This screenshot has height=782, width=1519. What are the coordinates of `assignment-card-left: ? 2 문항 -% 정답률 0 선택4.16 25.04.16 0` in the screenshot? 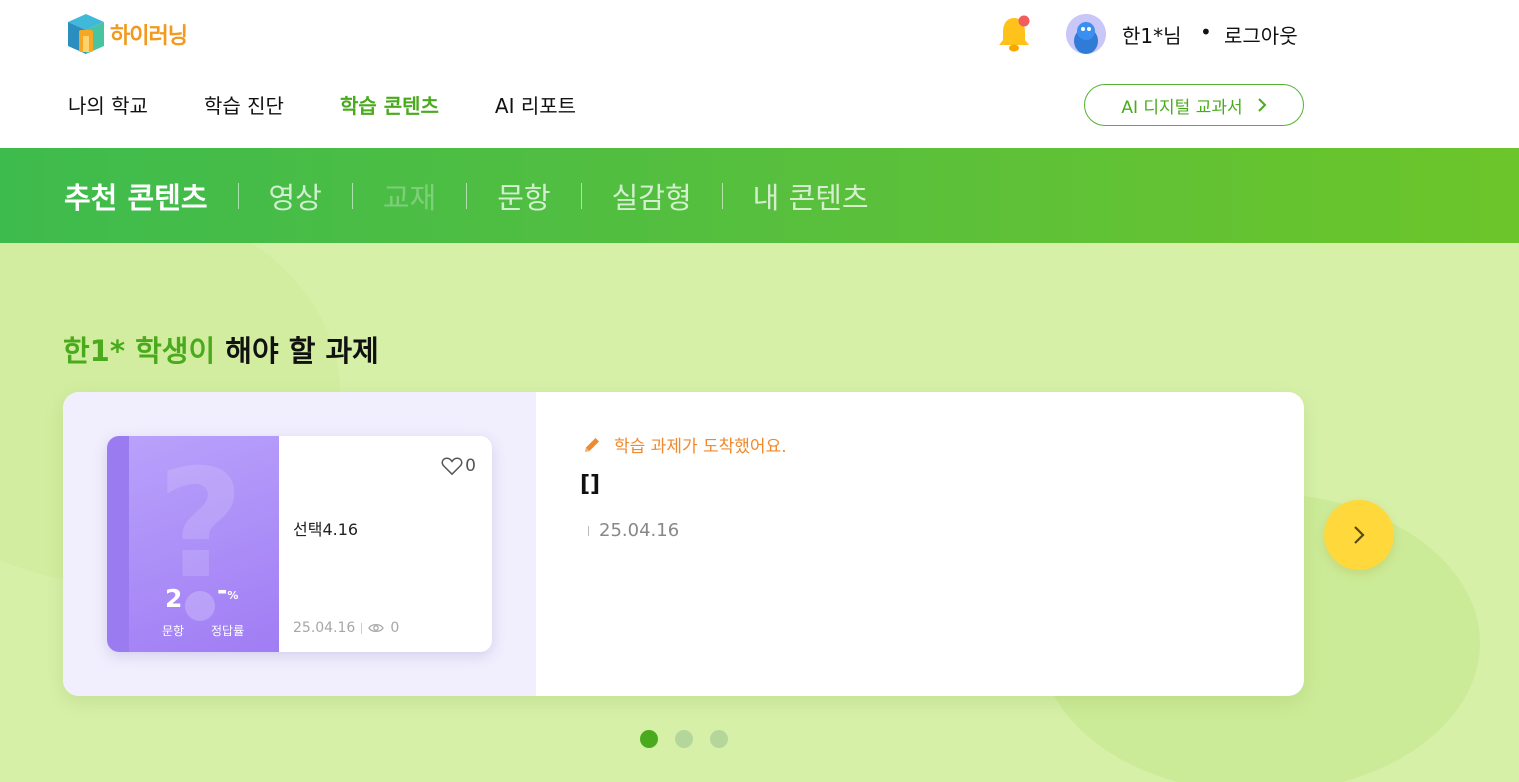 It's located at (299, 544).